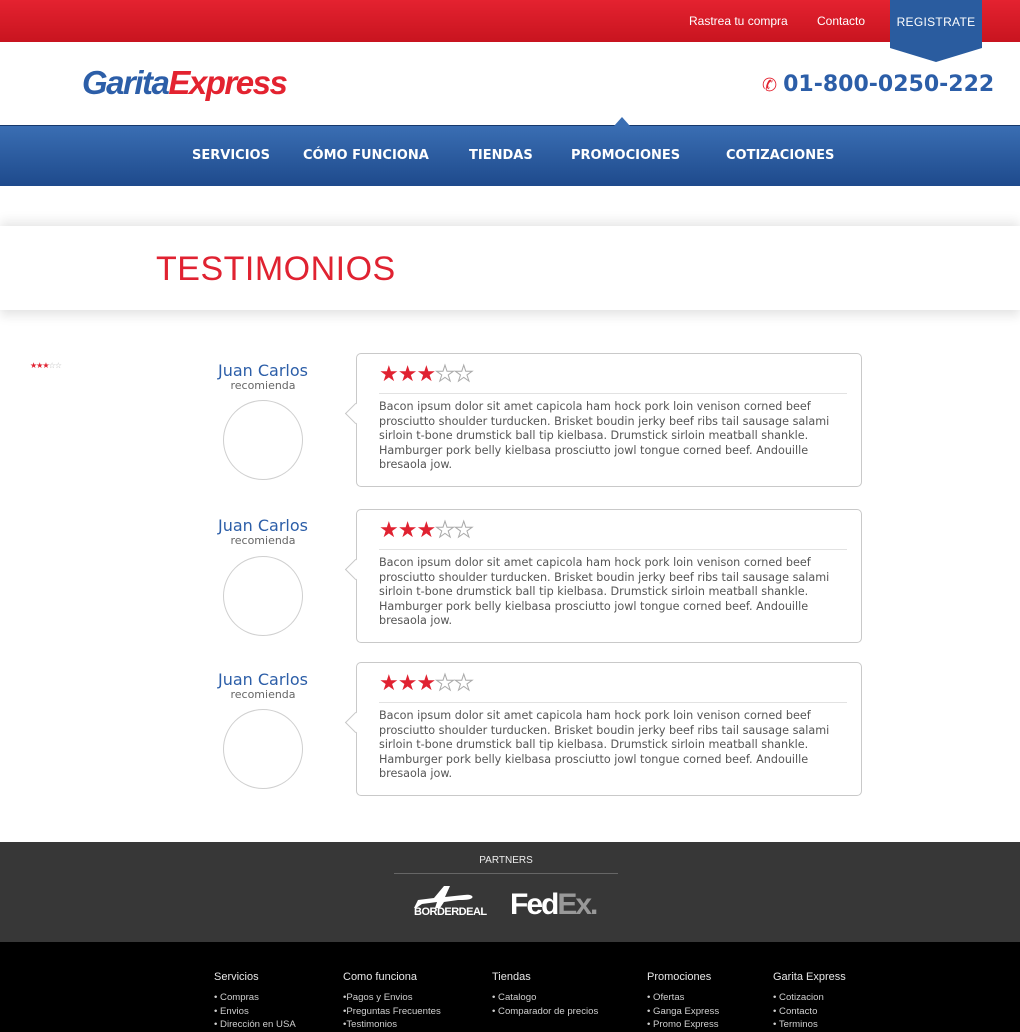 This screenshot has height=1032, width=1020. I want to click on borderdeal-label: BORDERDEAL, so click(450, 912).